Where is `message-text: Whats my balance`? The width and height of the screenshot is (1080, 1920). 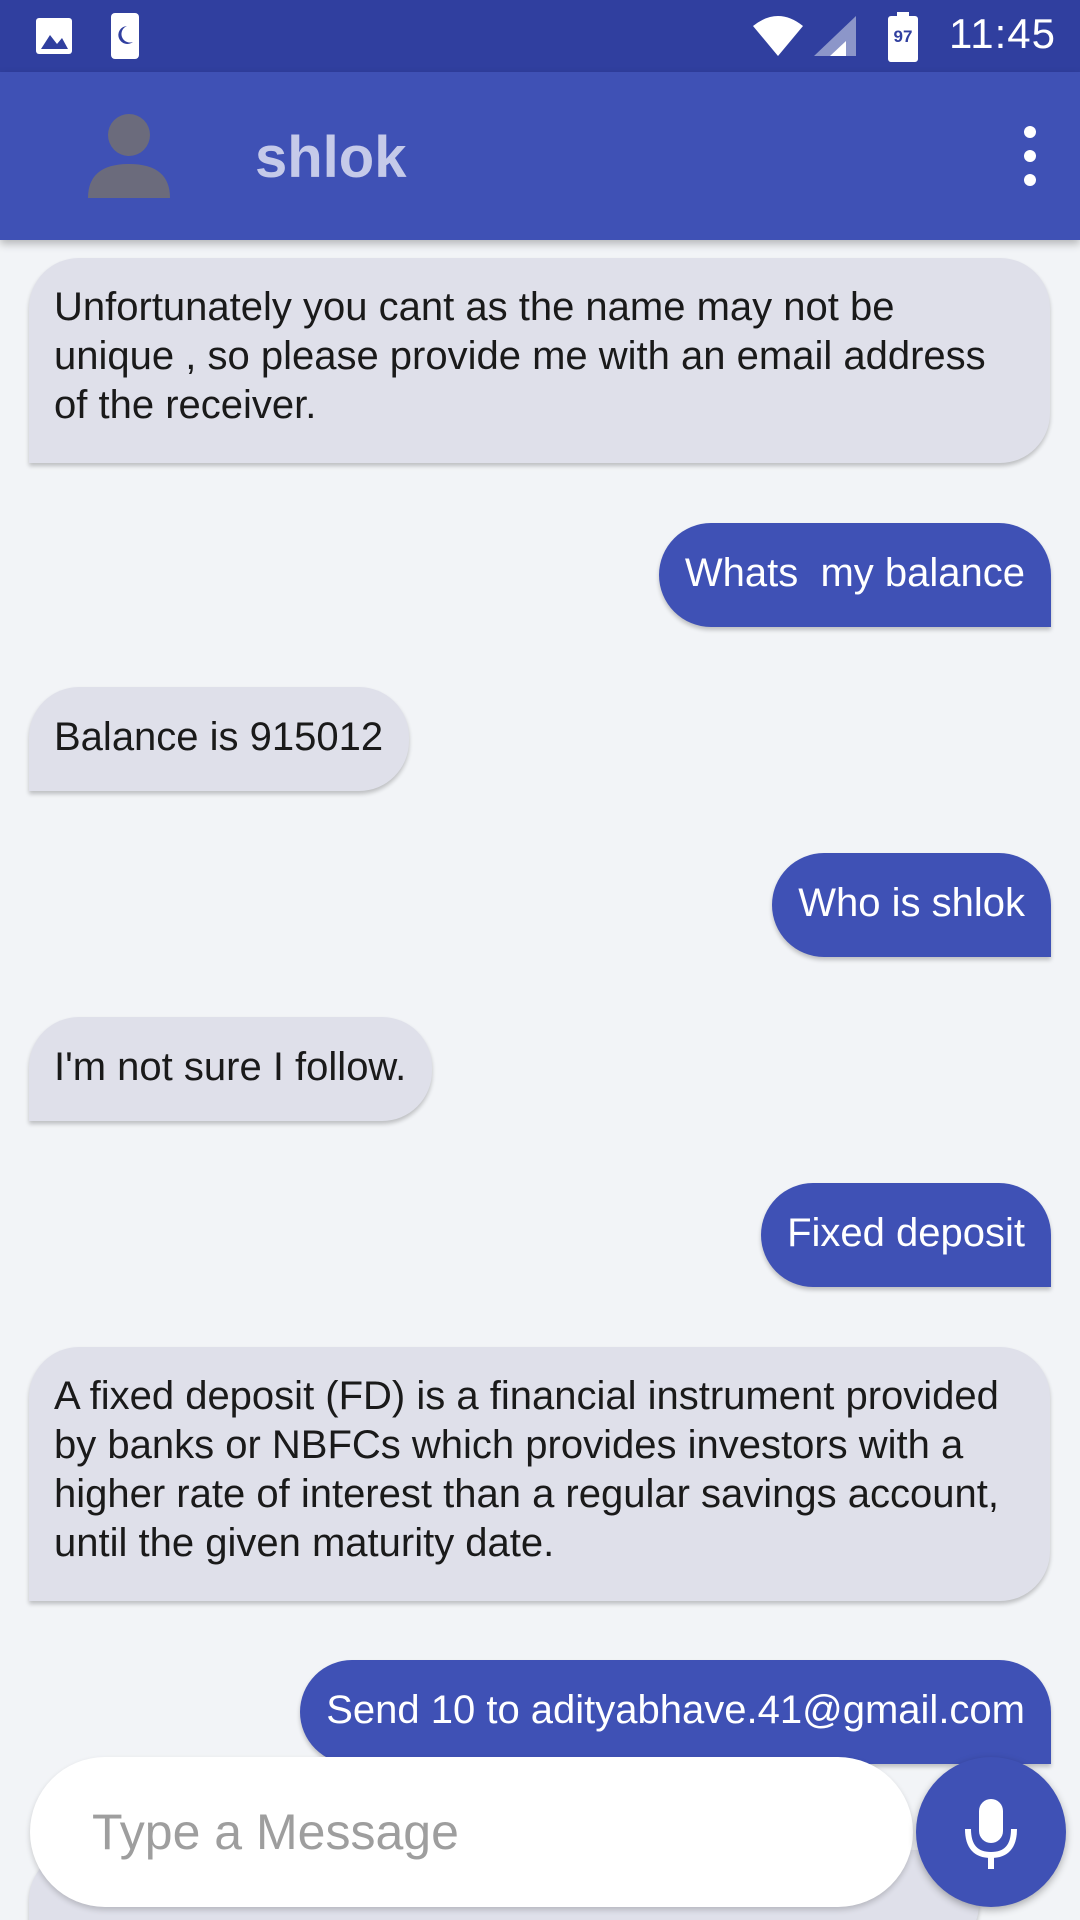
message-text: Whats my balance is located at coordinates (854, 573).